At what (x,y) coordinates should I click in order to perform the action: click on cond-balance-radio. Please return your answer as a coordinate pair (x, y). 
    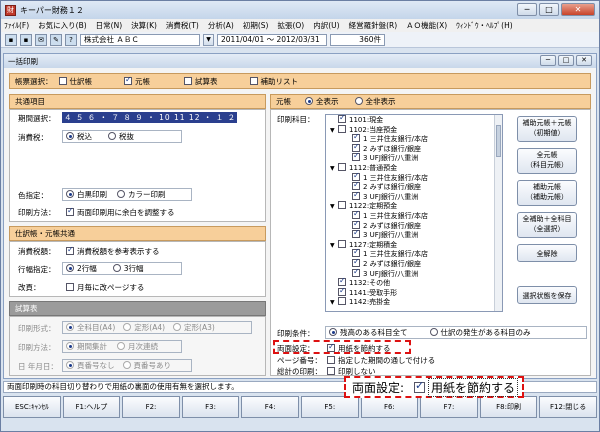
    Looking at the image, I should click on (333, 332).